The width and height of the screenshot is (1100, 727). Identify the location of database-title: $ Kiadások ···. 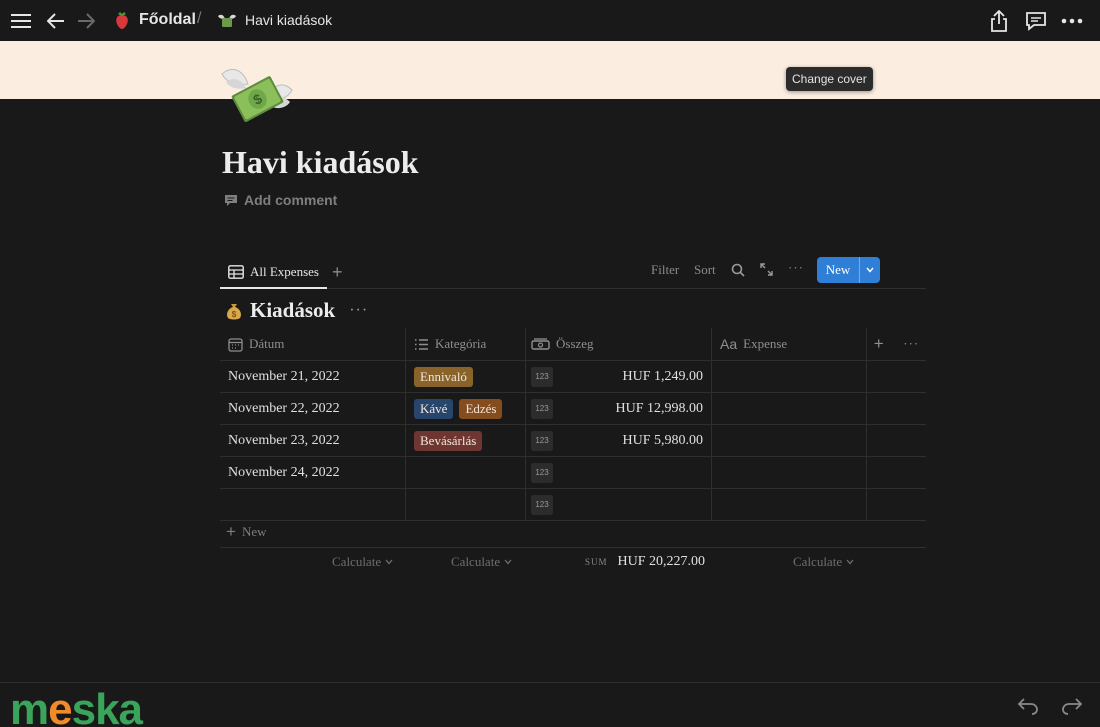
(297, 310).